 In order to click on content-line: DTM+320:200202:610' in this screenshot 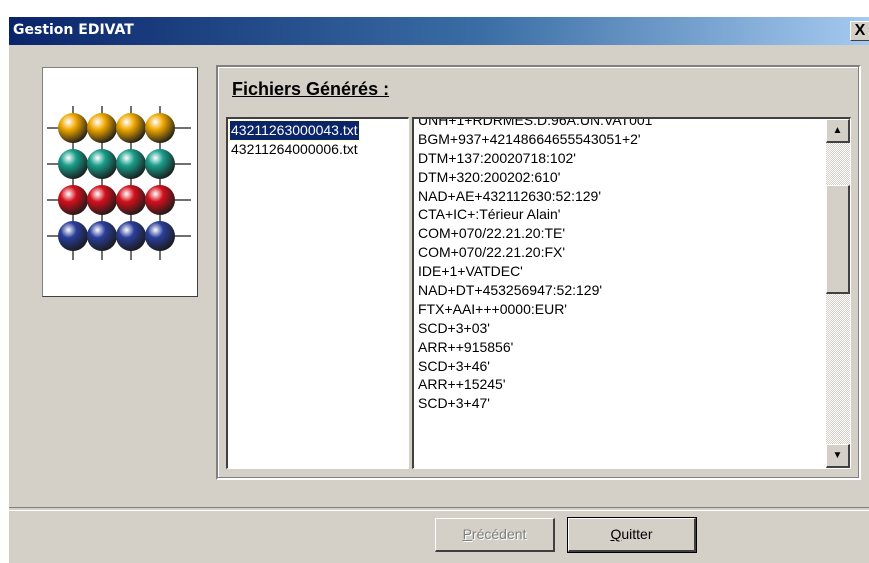, I will do `click(489, 176)`.